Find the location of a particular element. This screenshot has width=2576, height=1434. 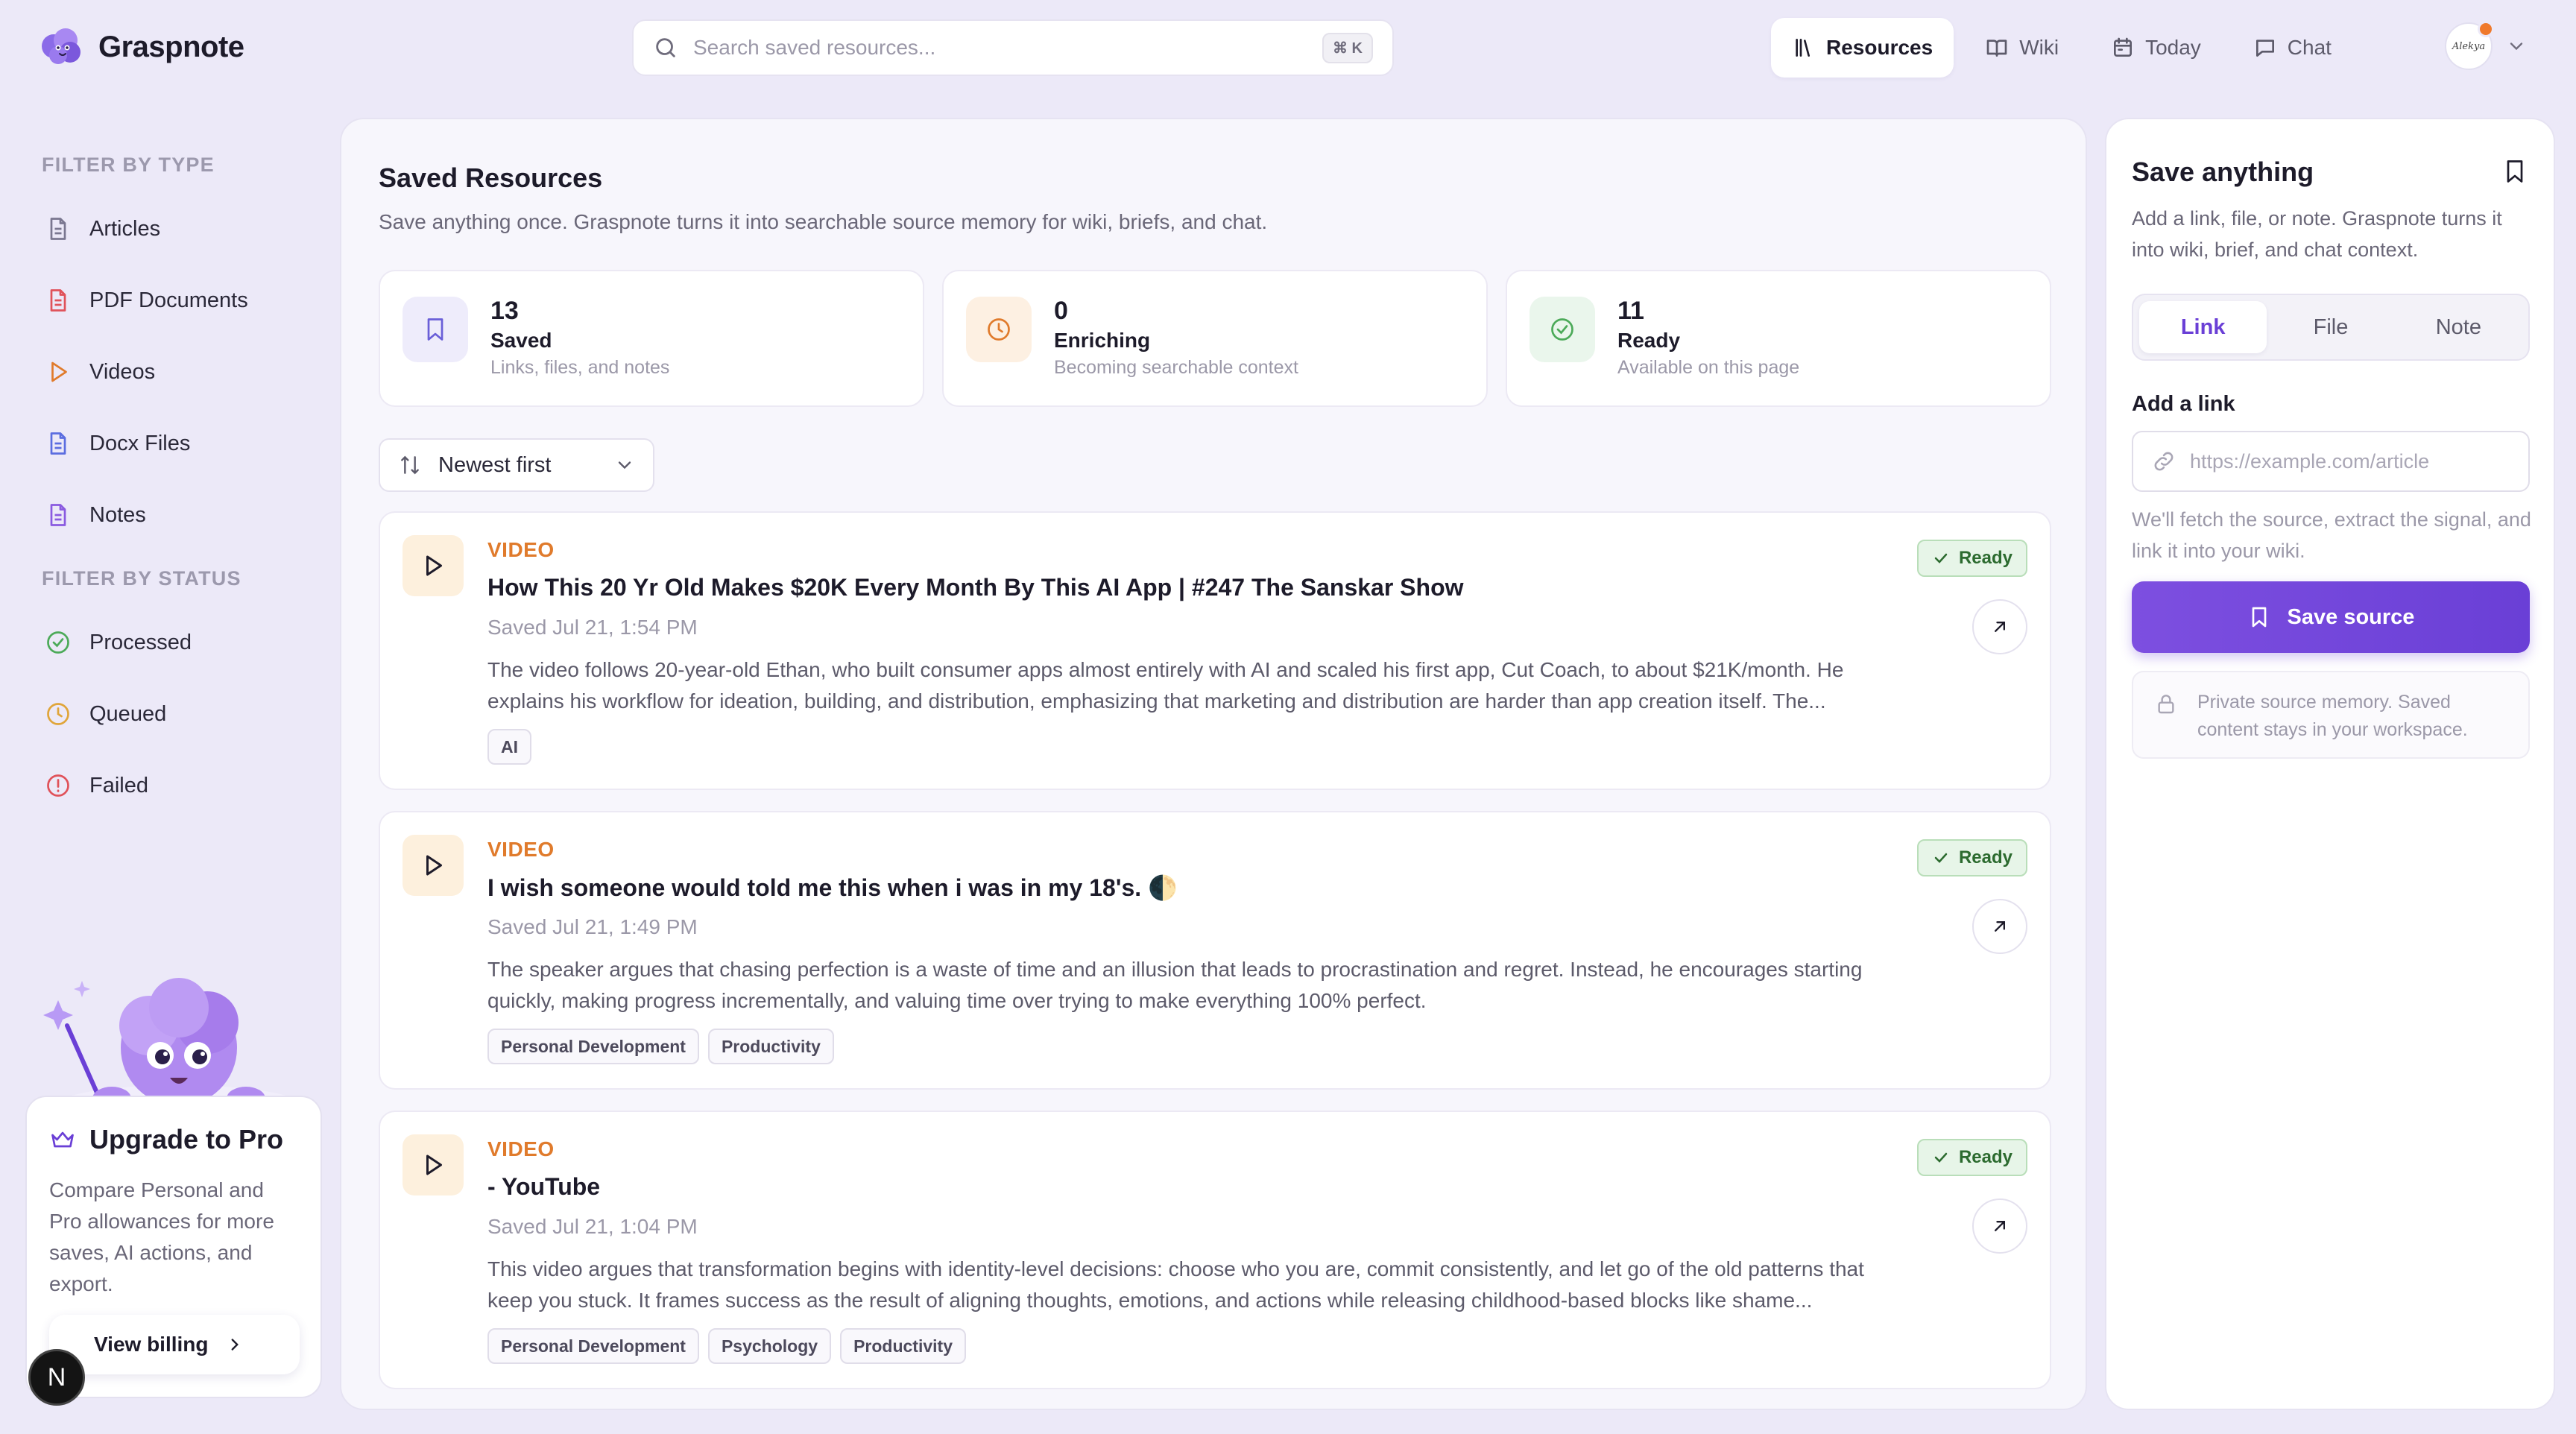

stat-label: Saved is located at coordinates (521, 341).